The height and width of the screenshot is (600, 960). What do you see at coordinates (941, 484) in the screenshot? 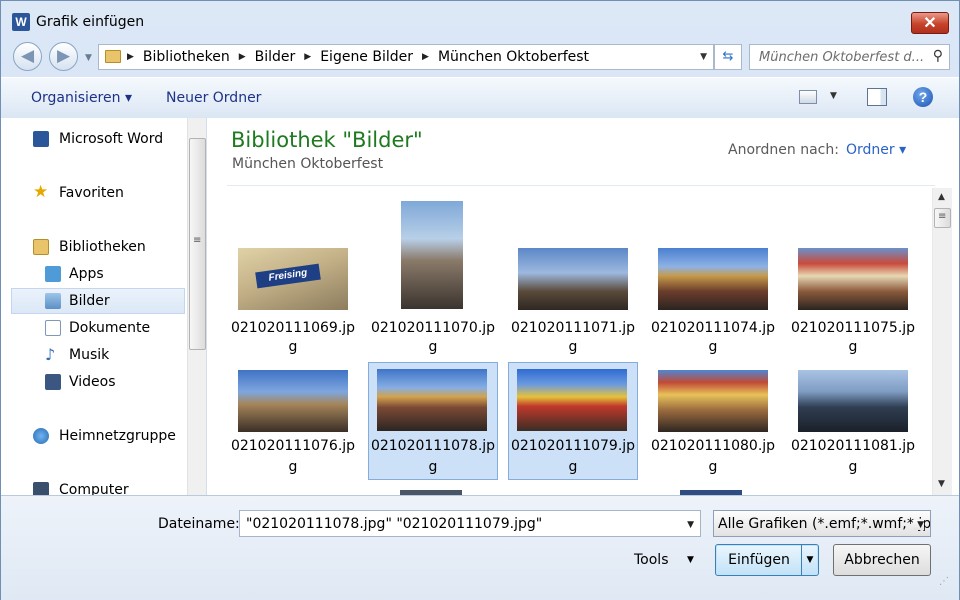
I see `scroll-down-icon: ▼` at bounding box center [941, 484].